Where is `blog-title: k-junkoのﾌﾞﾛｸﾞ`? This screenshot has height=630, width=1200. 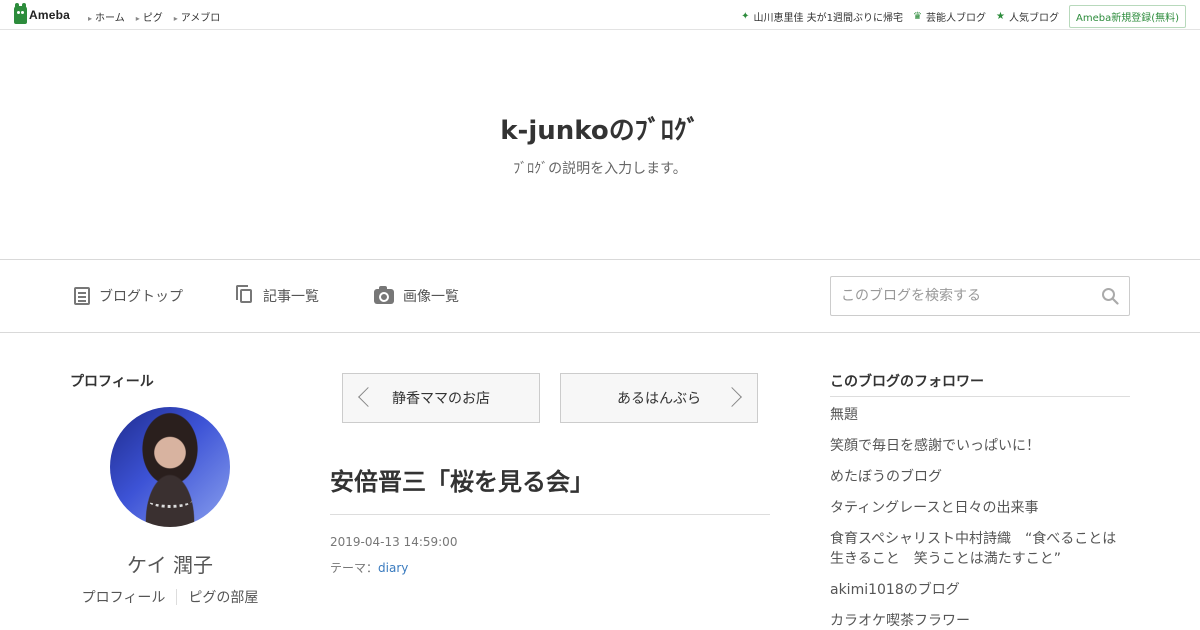
blog-title: k-junkoのﾌﾞﾛｸﾞ is located at coordinates (600, 128).